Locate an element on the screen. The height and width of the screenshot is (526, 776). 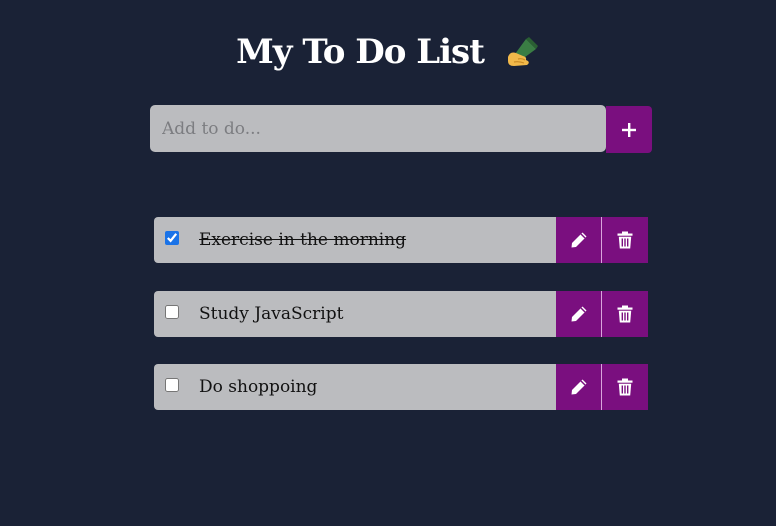
todo-item: Exercise in the morning is located at coordinates (401, 240).